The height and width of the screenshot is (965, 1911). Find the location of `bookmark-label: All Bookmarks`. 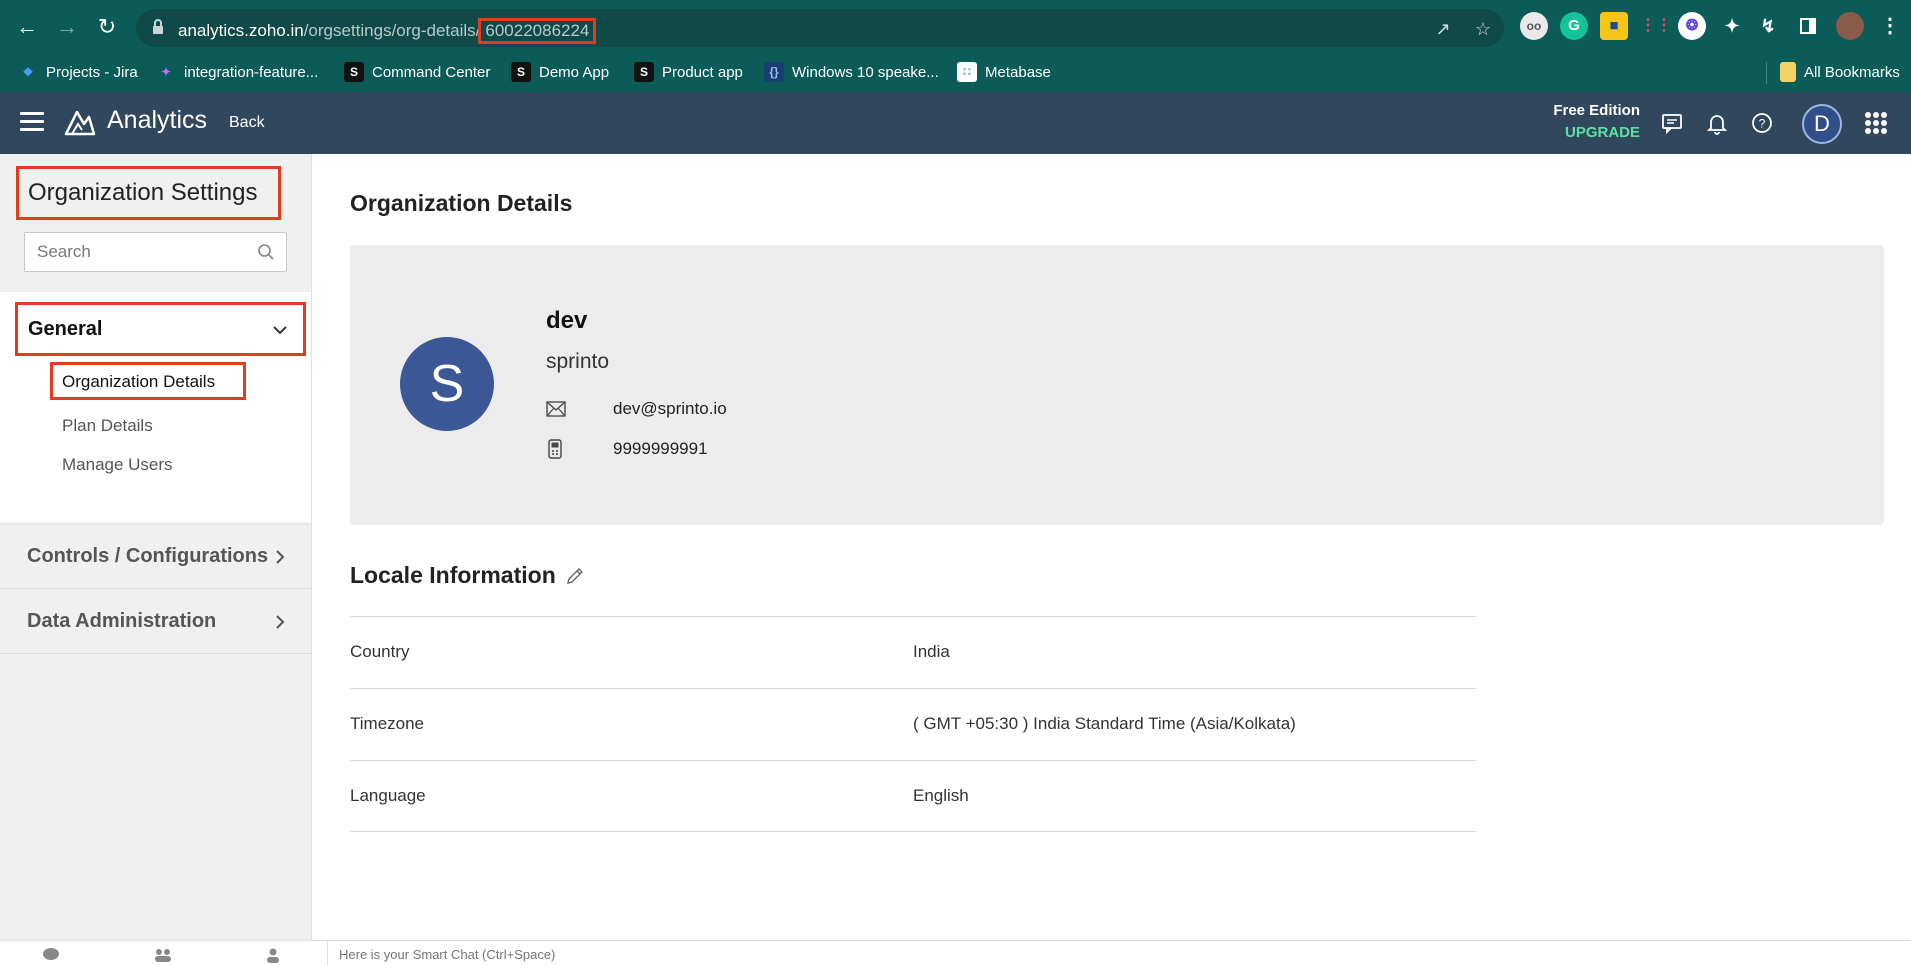

bookmark-label: All Bookmarks is located at coordinates (1852, 72).